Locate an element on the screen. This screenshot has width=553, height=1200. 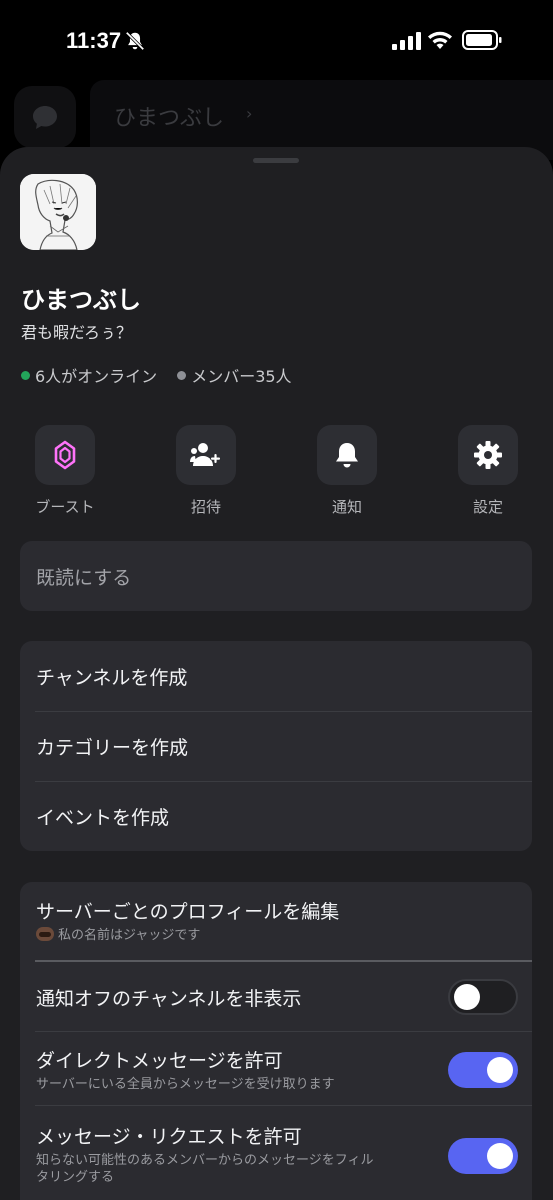
settings-button: 設定 is located at coordinates (488, 471).